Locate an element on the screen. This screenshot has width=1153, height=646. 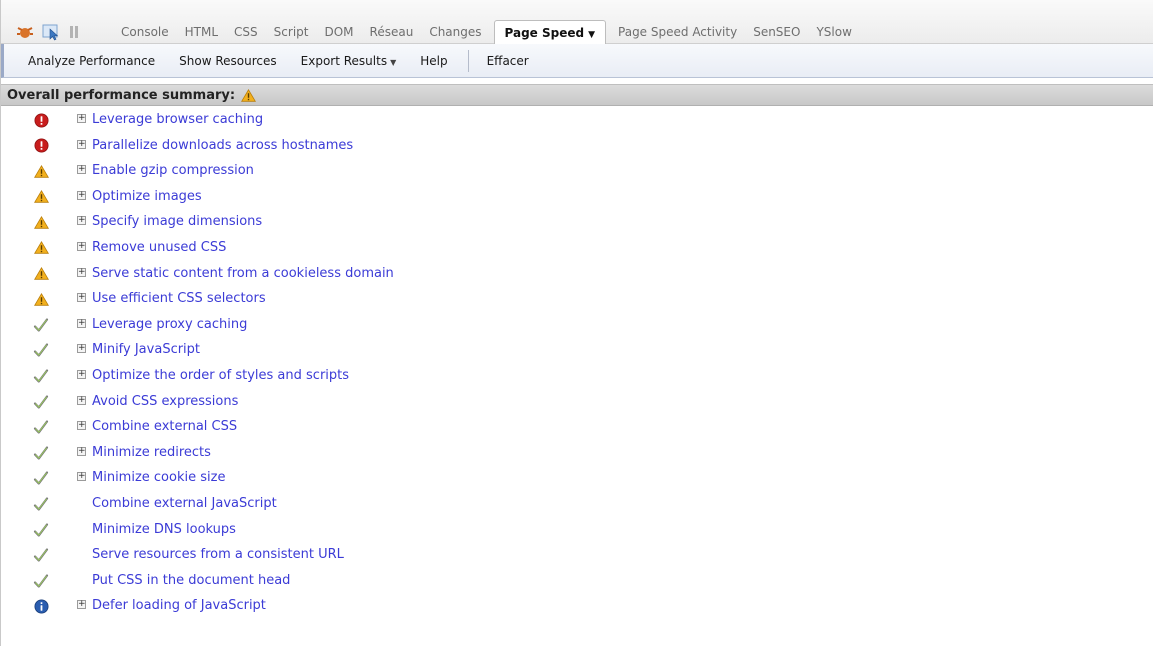
tab-yslow: YSlow is located at coordinates (833, 30).